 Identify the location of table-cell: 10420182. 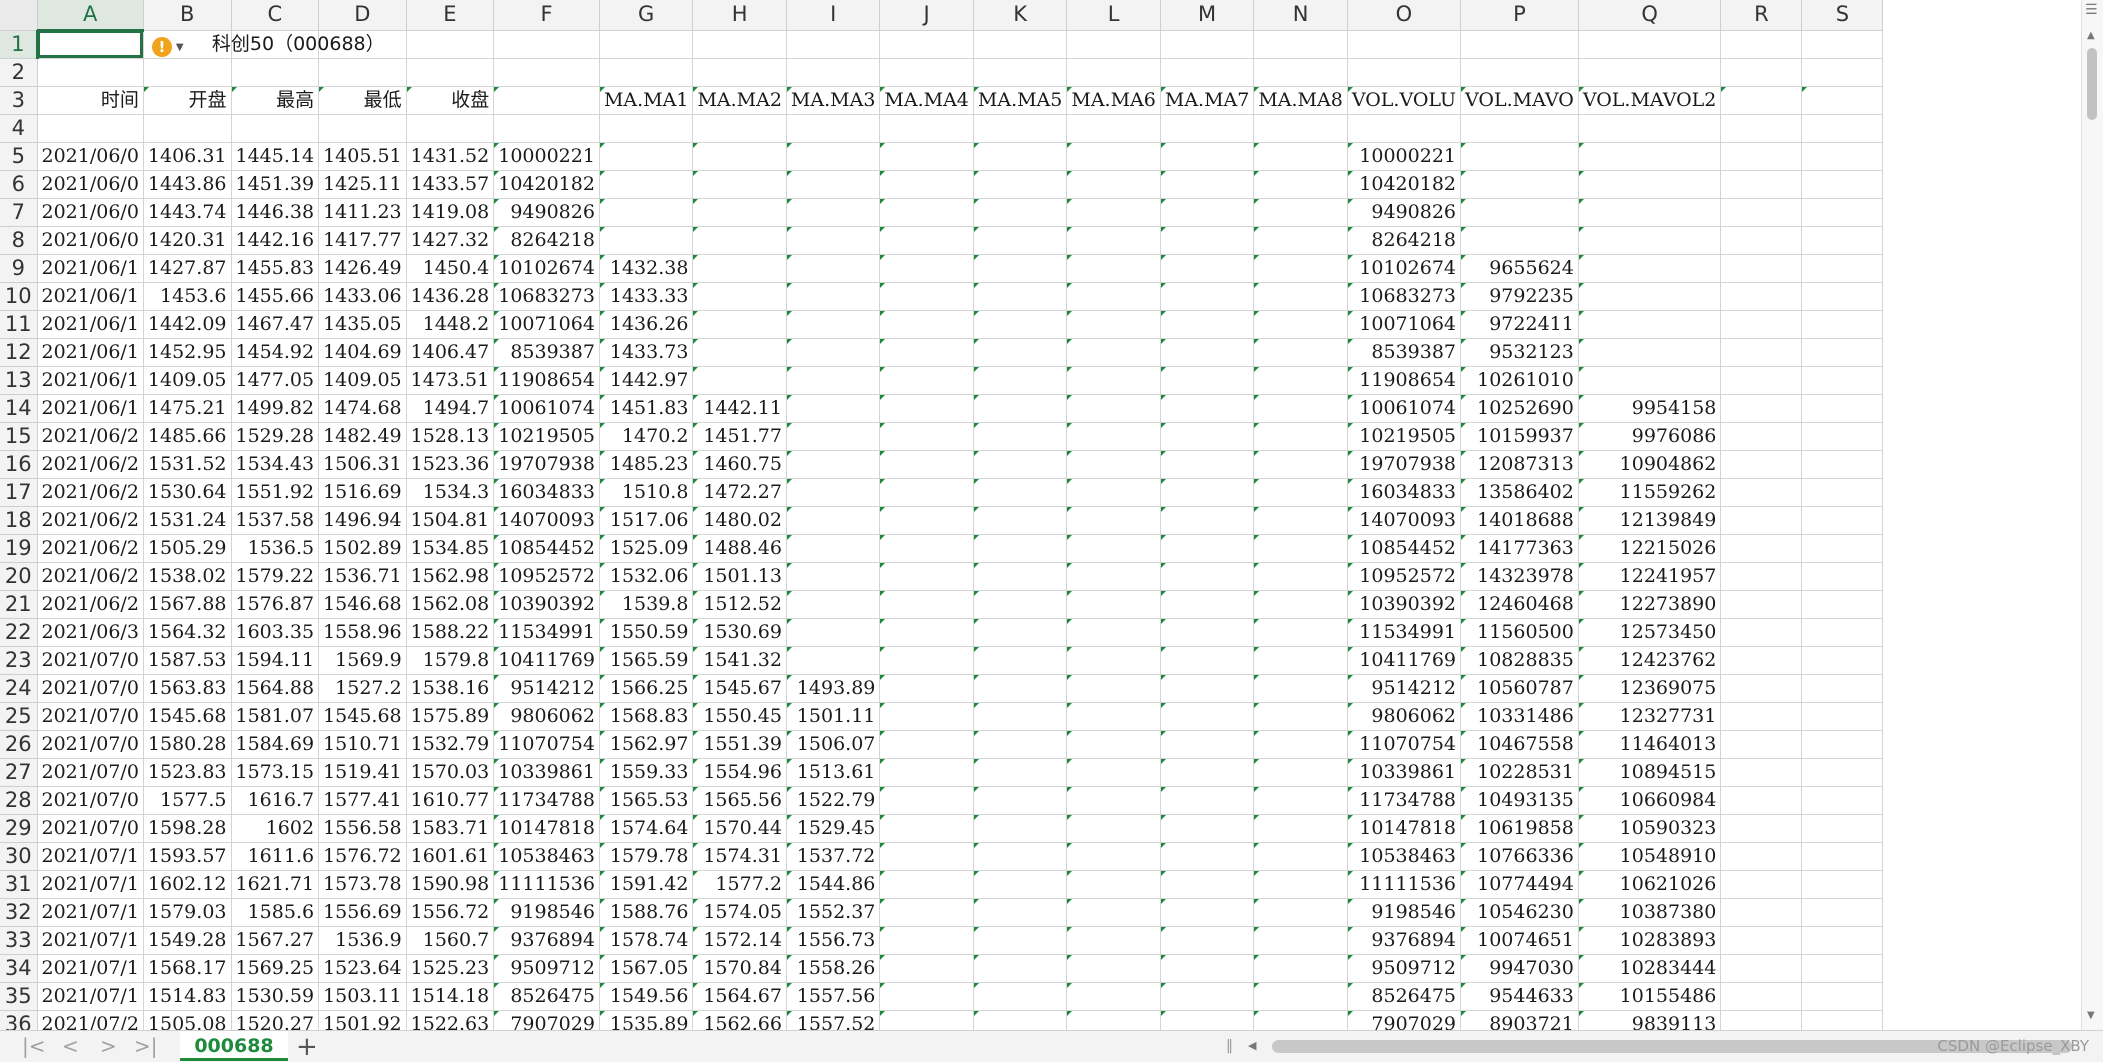
(546, 184).